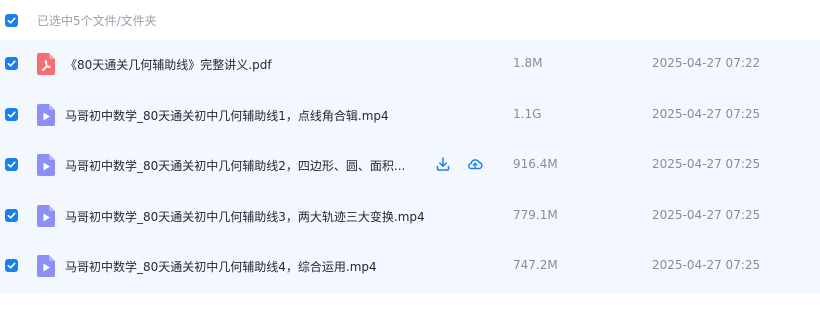 This screenshot has height=313, width=820. What do you see at coordinates (97, 21) in the screenshot?
I see `selection-count-text: 已选中5个文件/文件夹` at bounding box center [97, 21].